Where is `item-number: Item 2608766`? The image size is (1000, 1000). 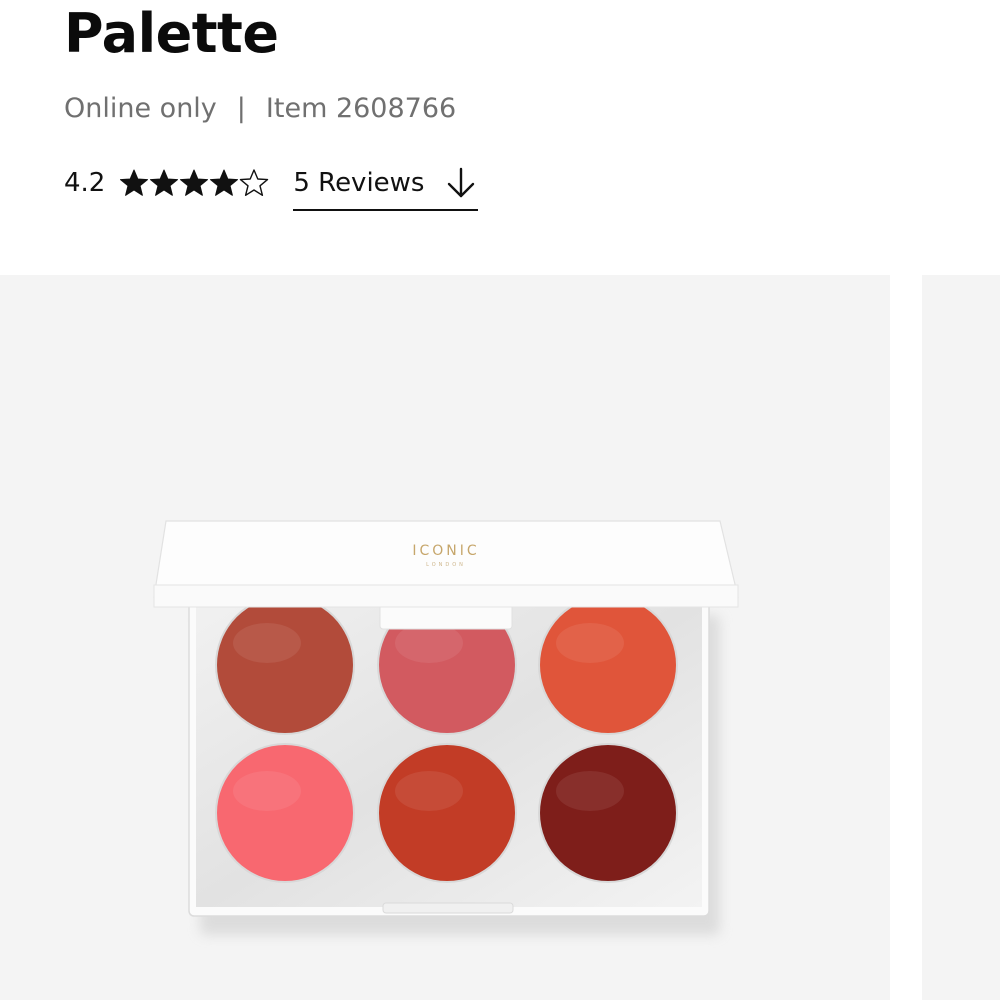 item-number: Item 2608766 is located at coordinates (361, 108).